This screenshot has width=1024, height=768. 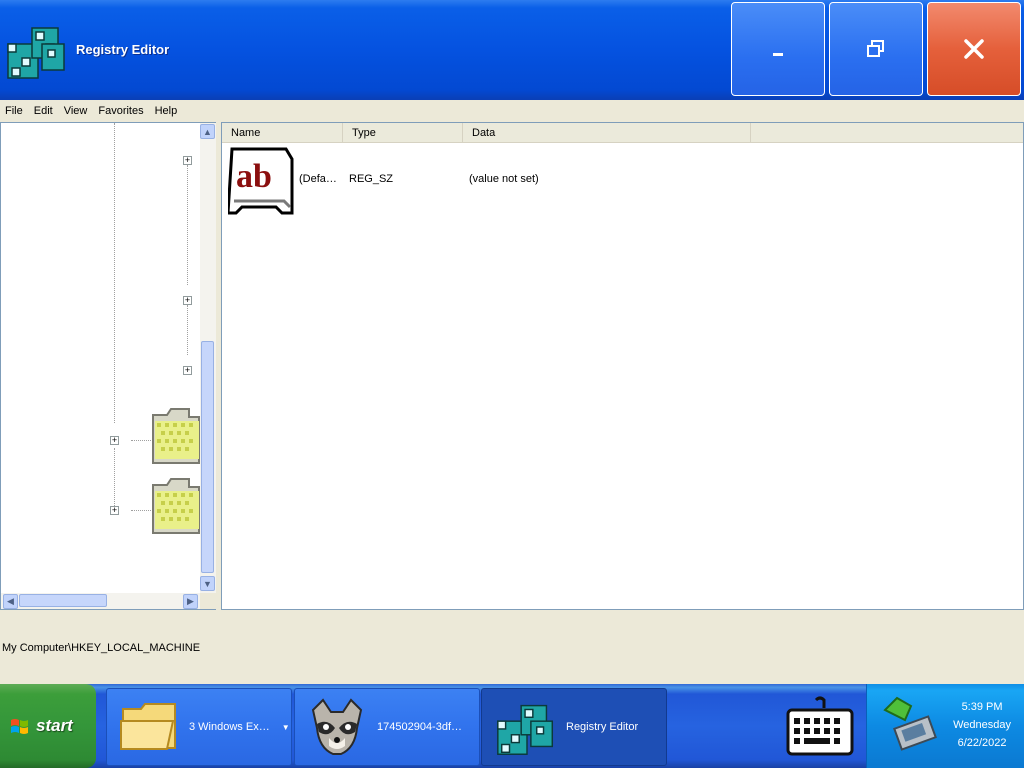 I want to click on scroll-up-button: ▲, so click(x=207, y=131).